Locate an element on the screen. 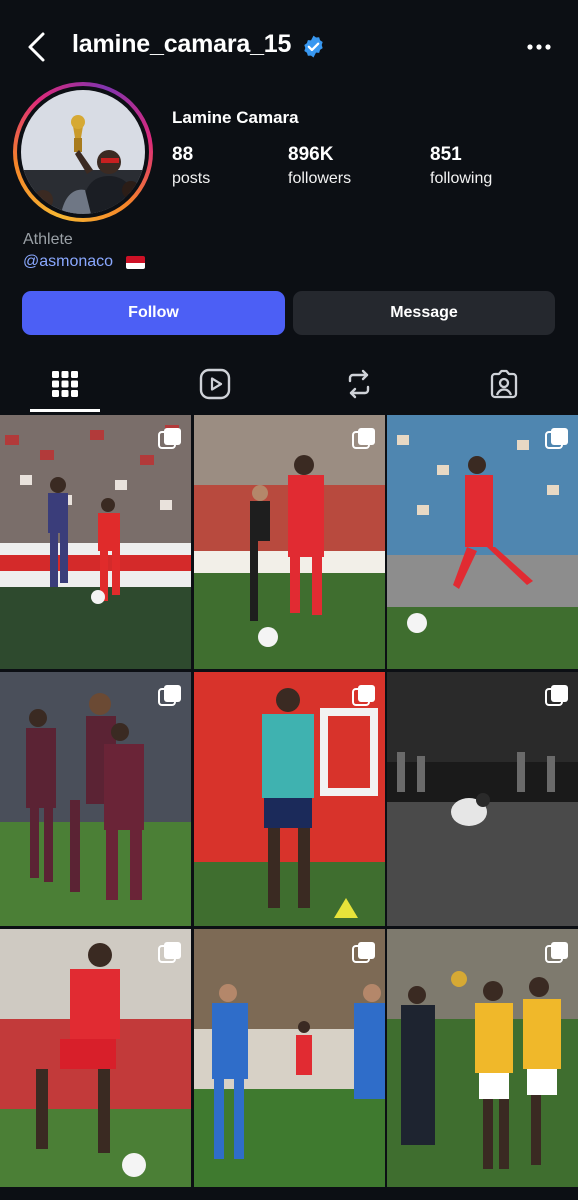  tagged-icon is located at coordinates (504, 384).